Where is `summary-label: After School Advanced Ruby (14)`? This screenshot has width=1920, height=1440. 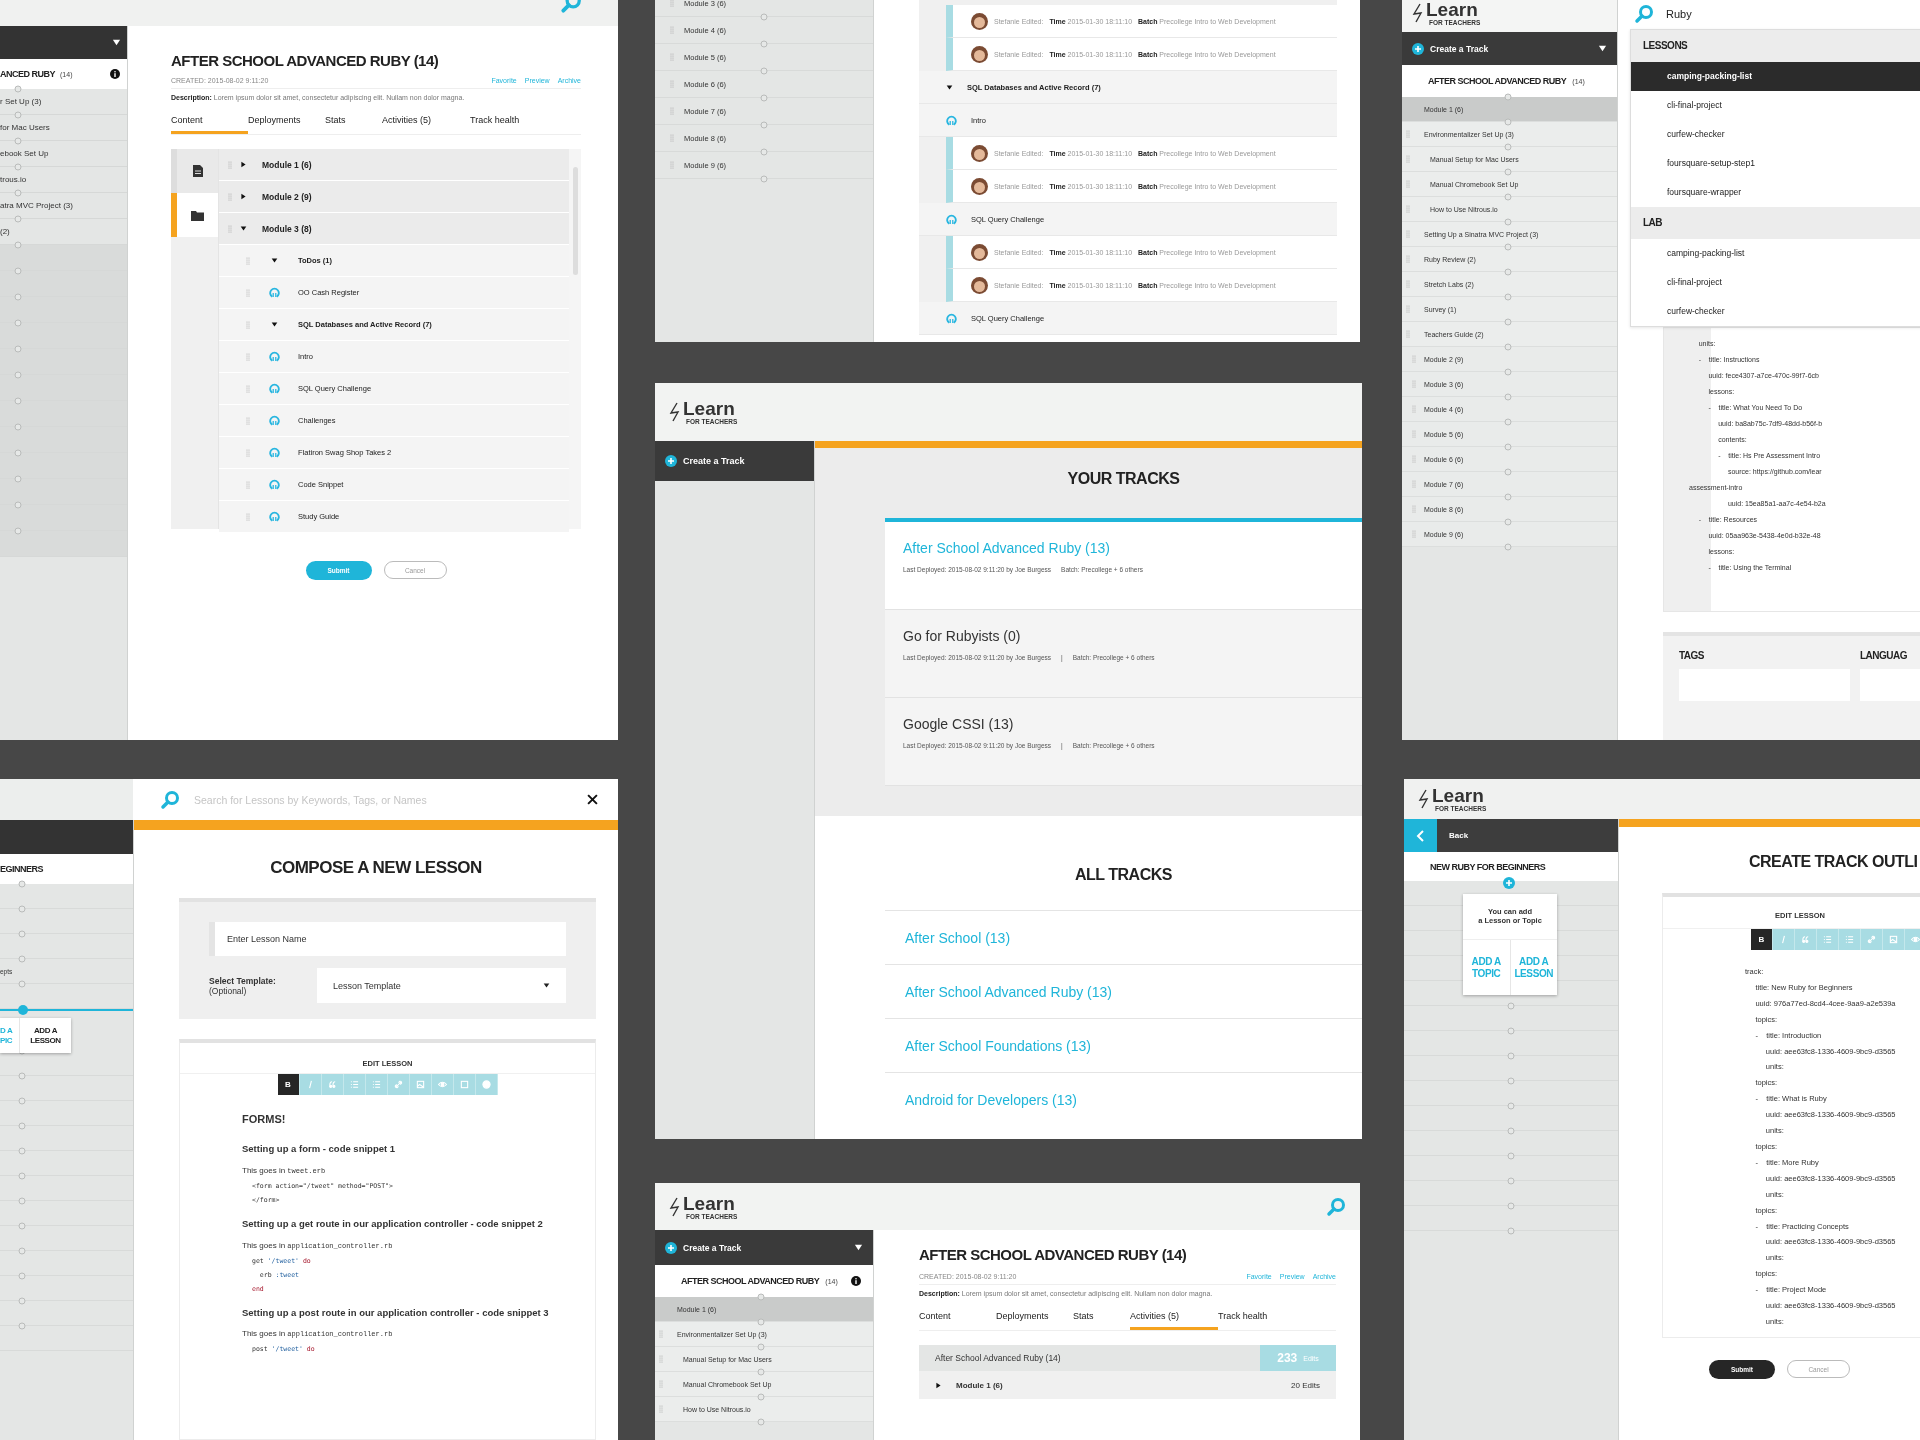 summary-label: After School Advanced Ruby (14) is located at coordinates (998, 1358).